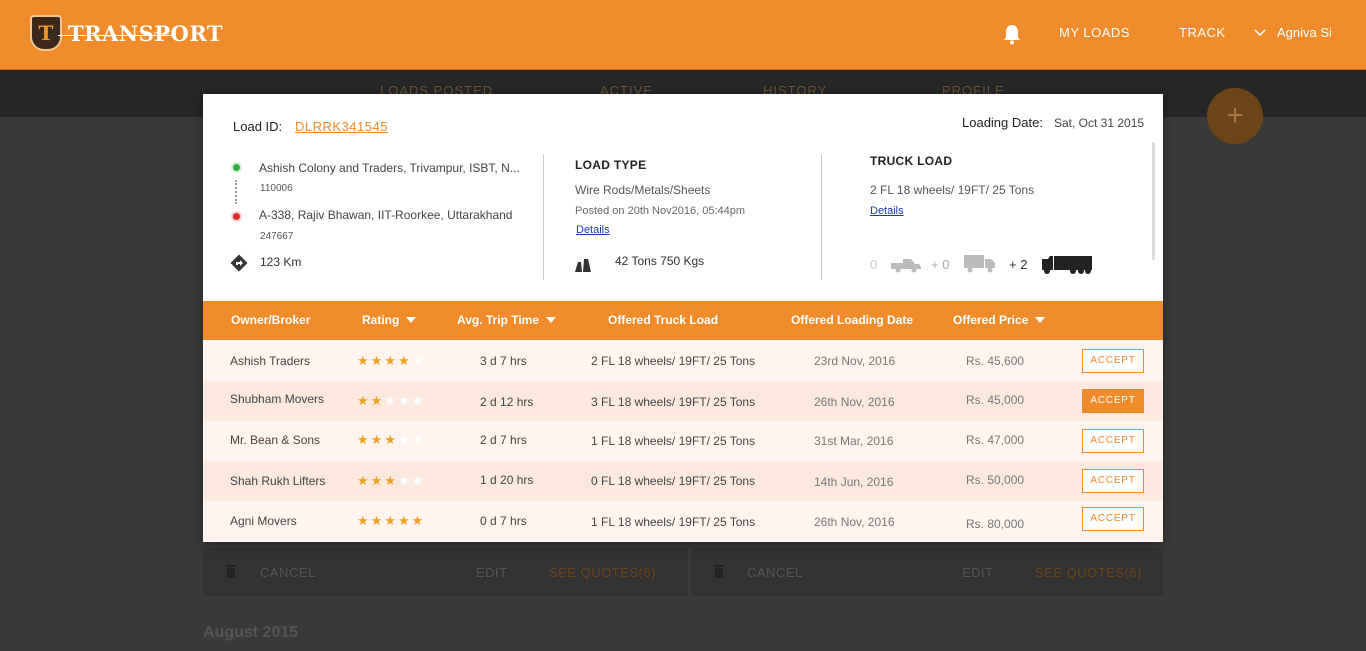  I want to click on trip-time: 1 d 20 hrs, so click(507, 480).